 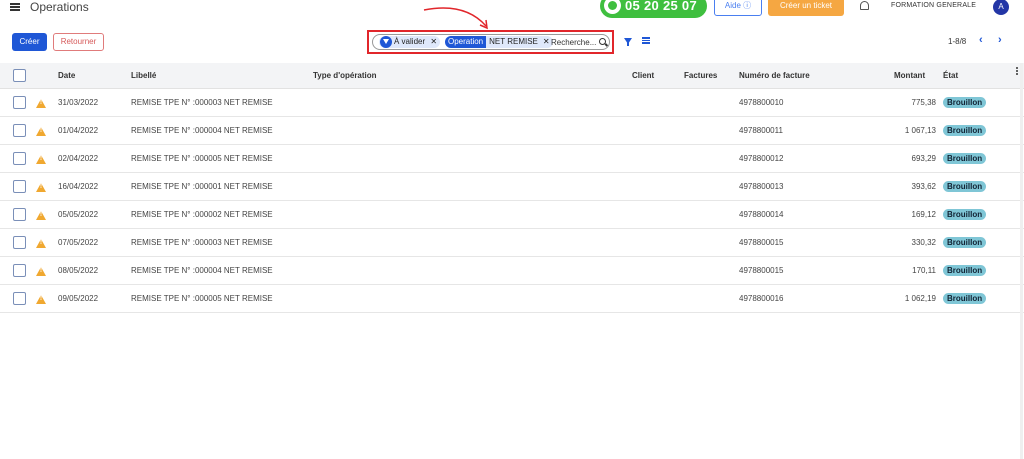 I want to click on filter-icon, so click(x=628, y=42).